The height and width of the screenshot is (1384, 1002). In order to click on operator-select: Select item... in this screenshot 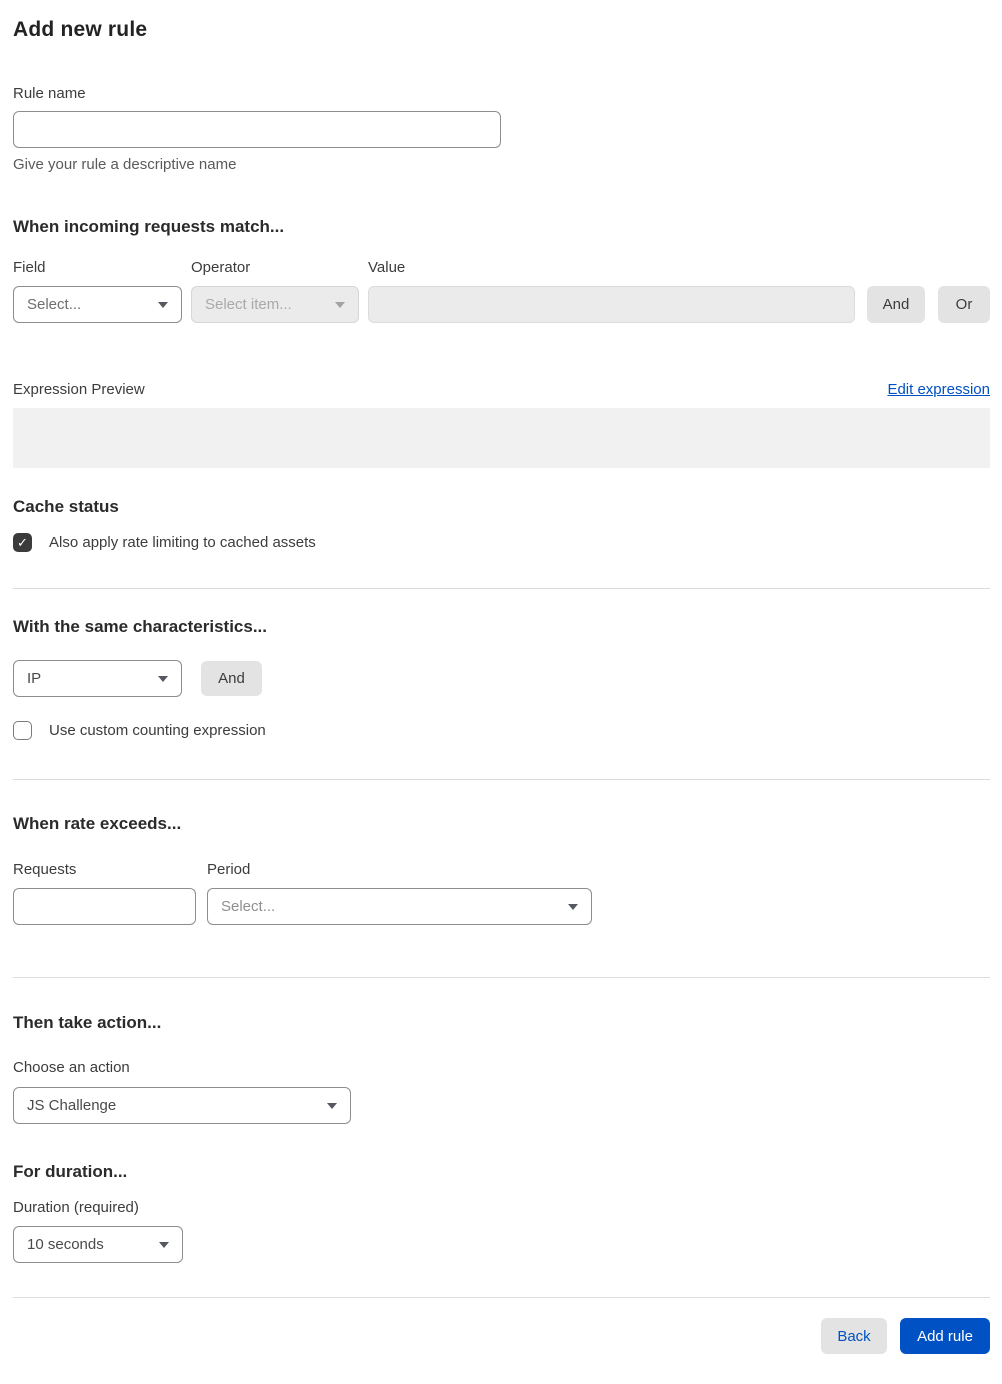, I will do `click(275, 304)`.